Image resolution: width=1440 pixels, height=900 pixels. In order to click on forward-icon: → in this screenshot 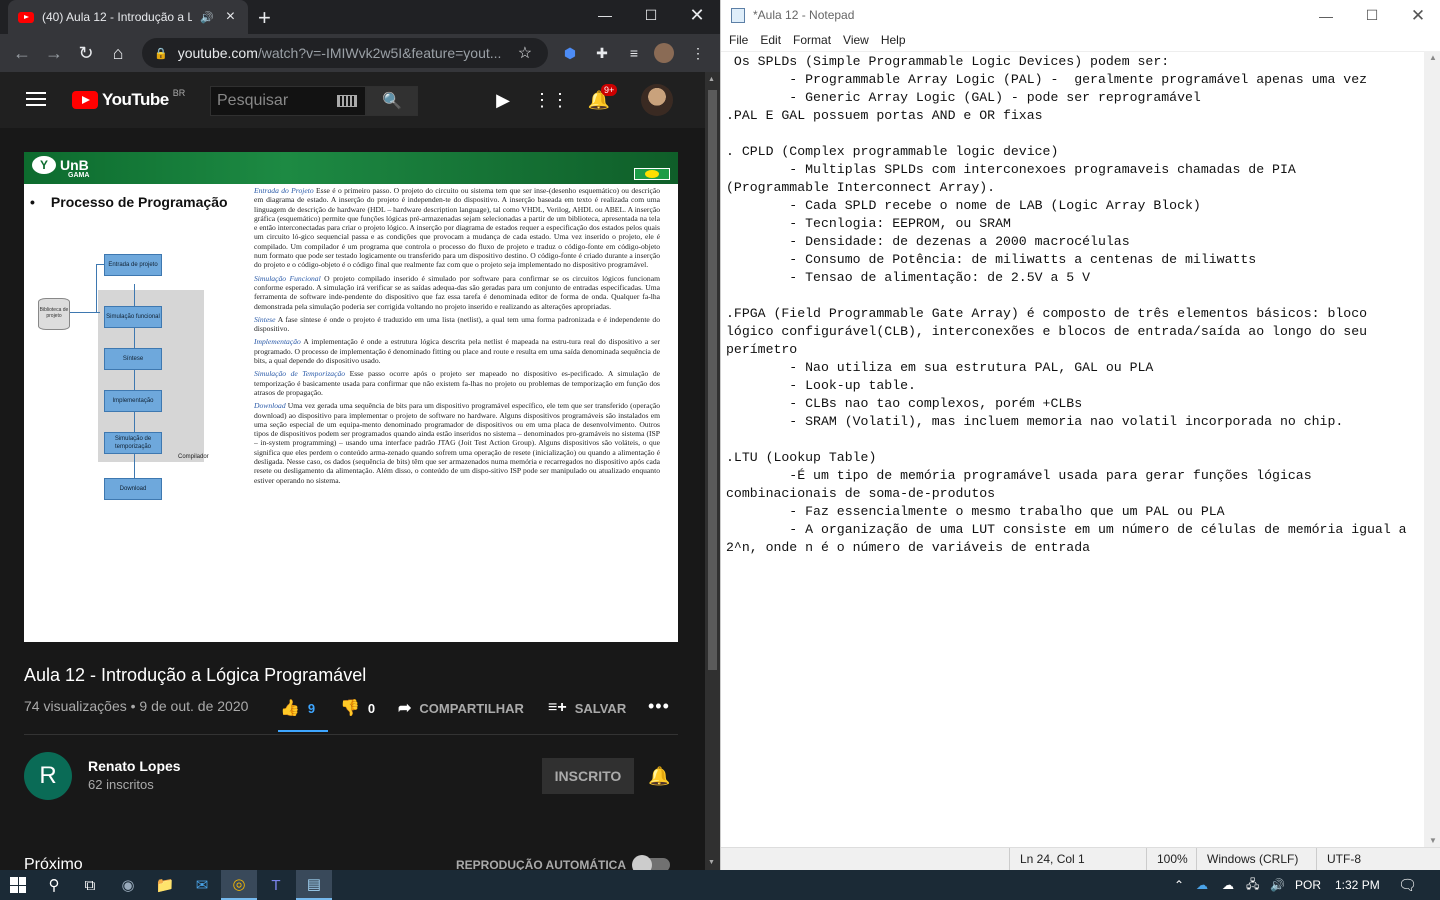, I will do `click(54, 53)`.